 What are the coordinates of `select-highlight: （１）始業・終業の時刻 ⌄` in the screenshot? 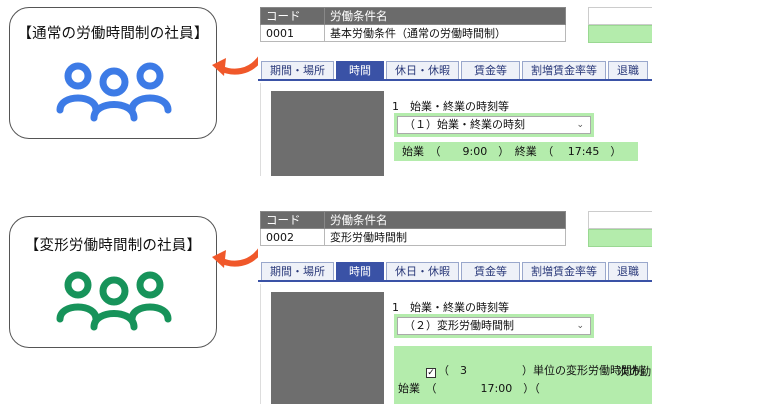 It's located at (494, 125).